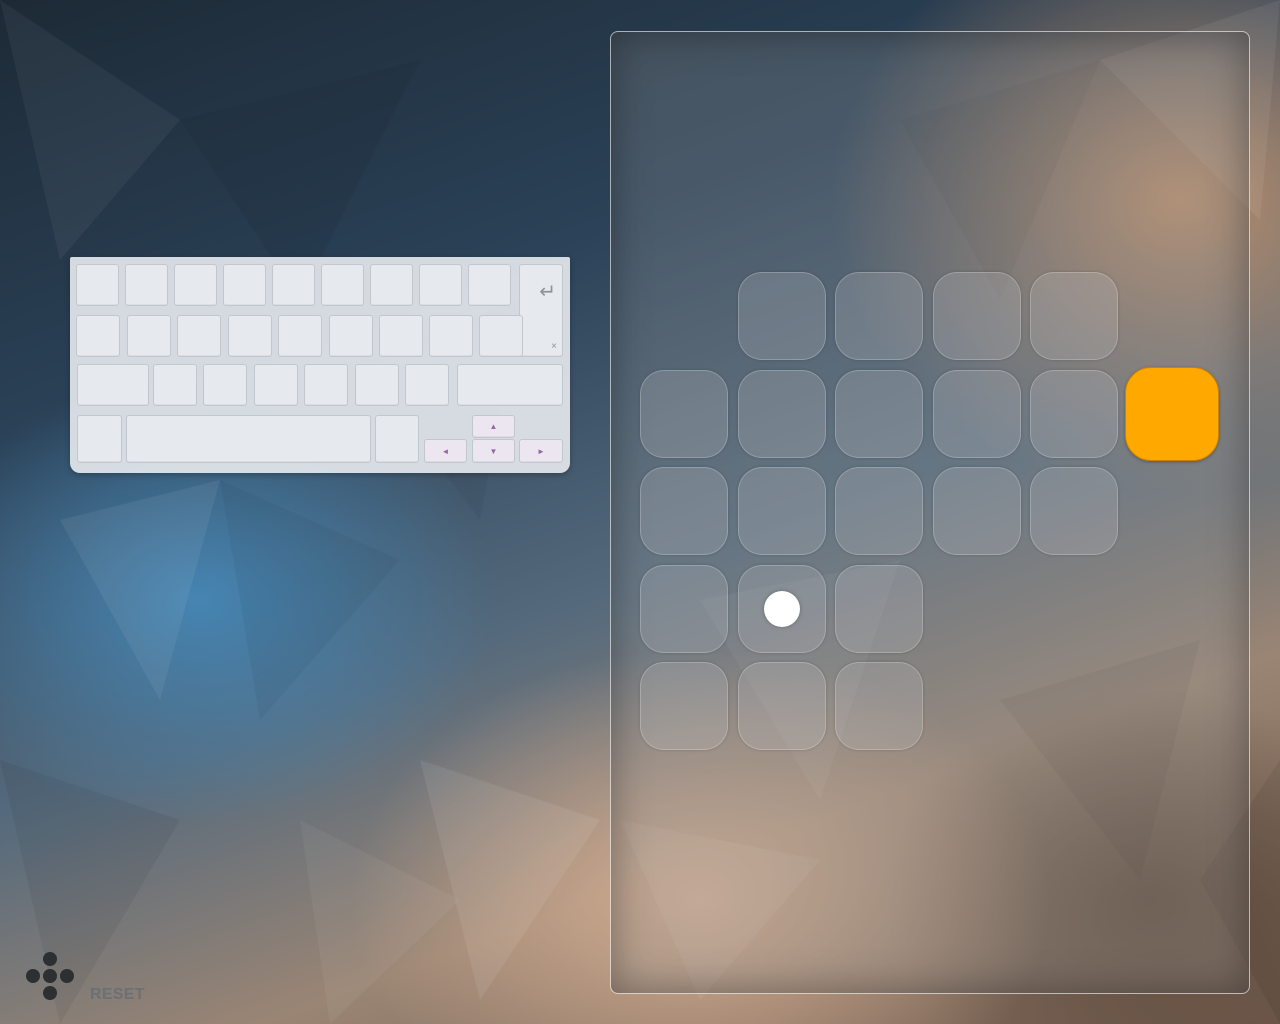  What do you see at coordinates (781, 608) in the screenshot?
I see `player-ball` at bounding box center [781, 608].